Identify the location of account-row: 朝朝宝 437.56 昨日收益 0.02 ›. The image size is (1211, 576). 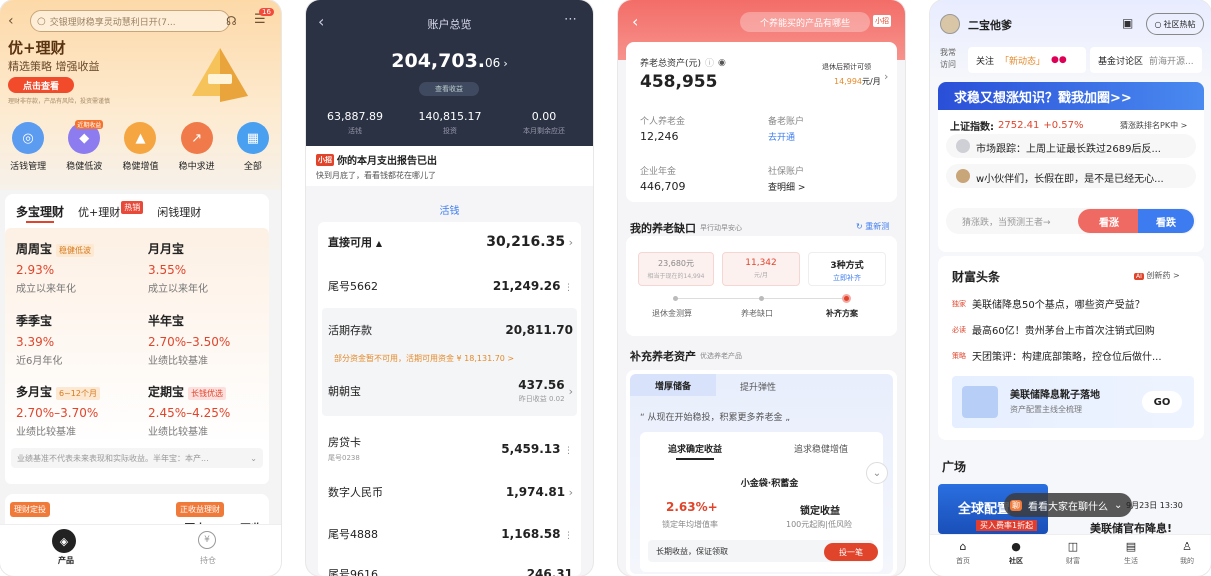
(450, 391).